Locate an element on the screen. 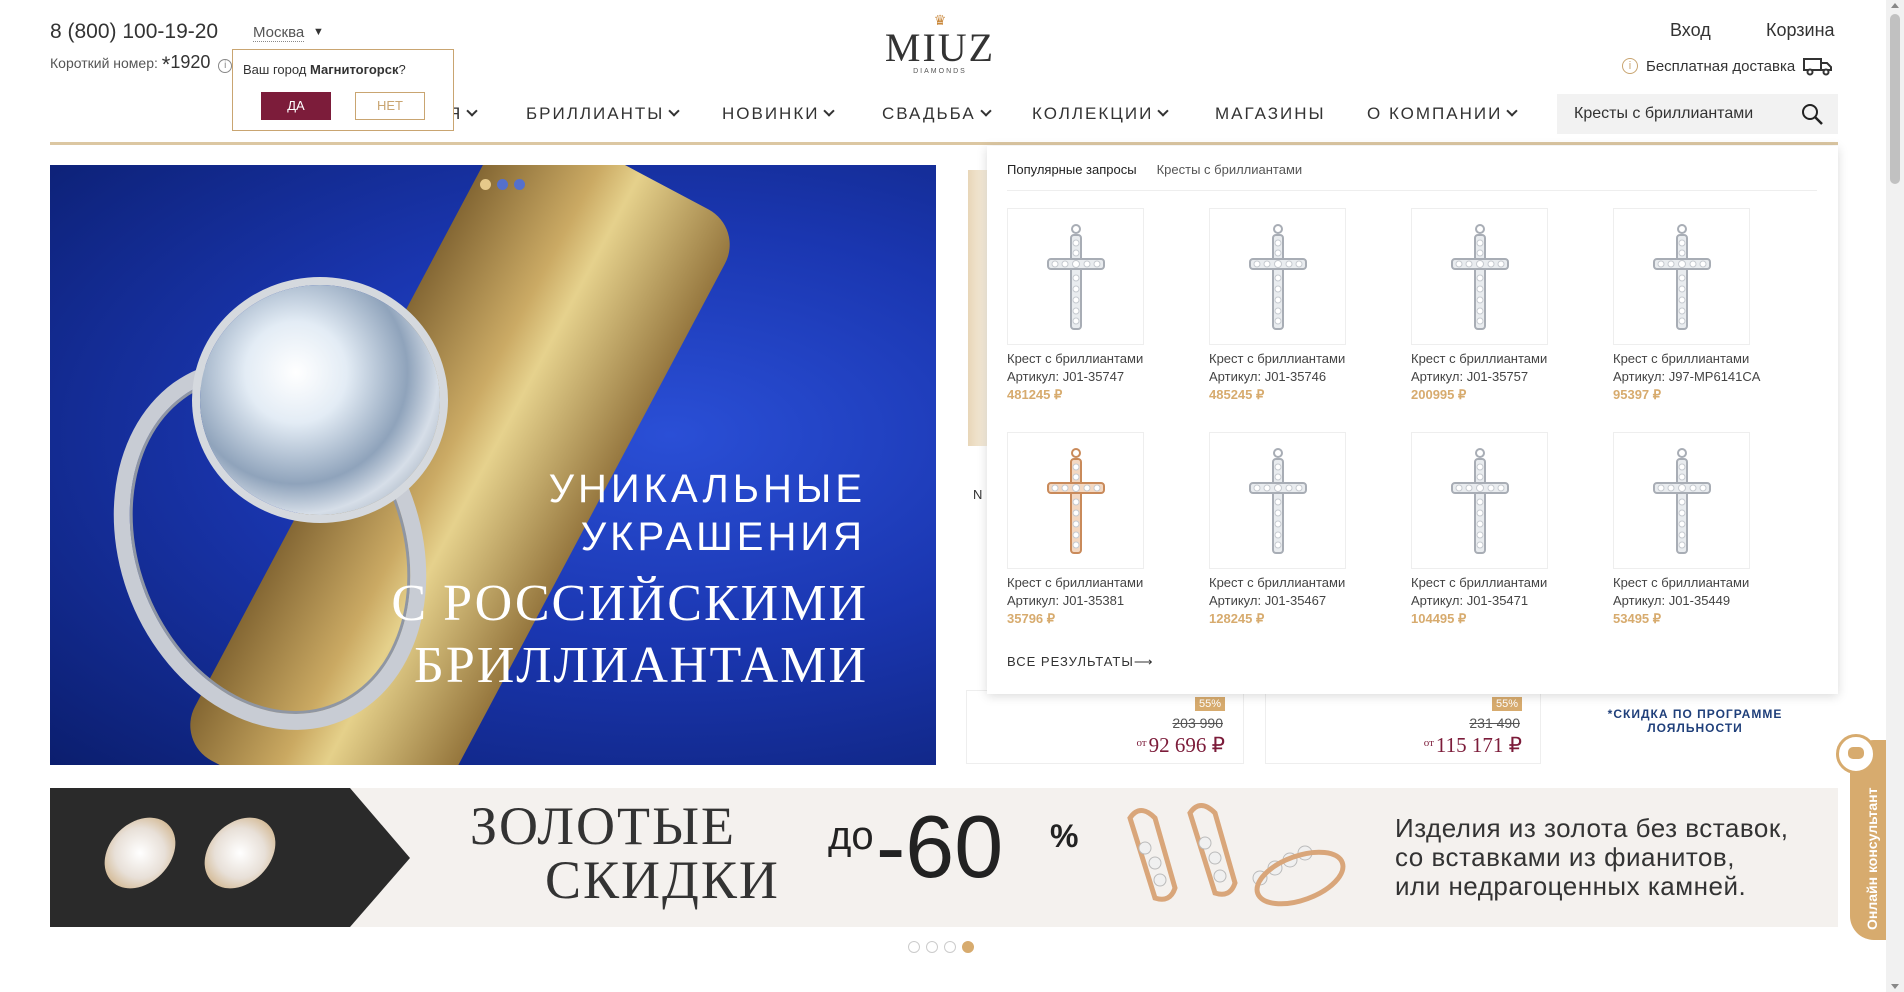 Image resolution: width=1904 pixels, height=992 pixels. header-divider is located at coordinates (944, 143).